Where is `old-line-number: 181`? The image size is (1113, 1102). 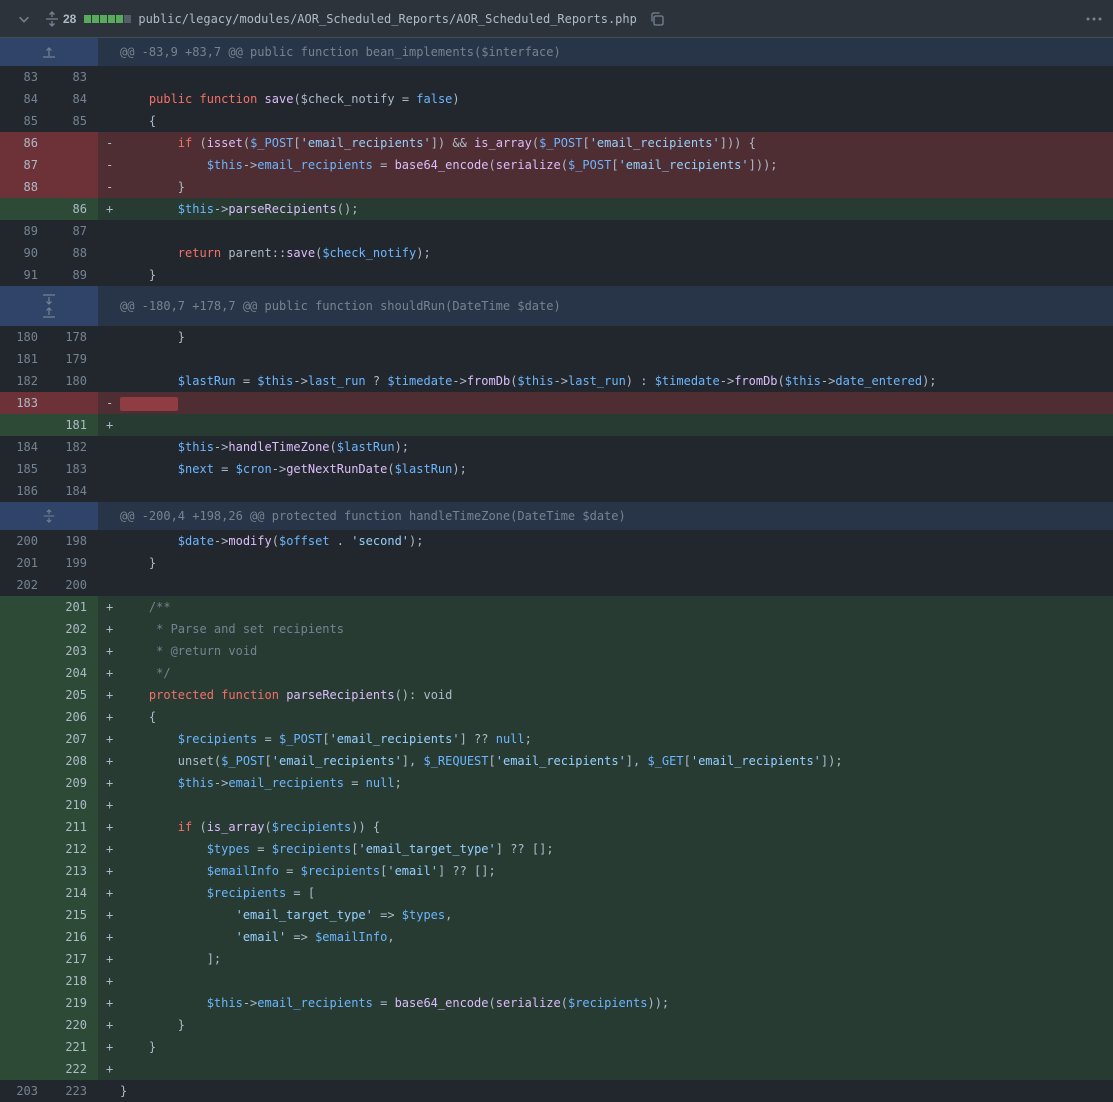 old-line-number: 181 is located at coordinates (24, 359).